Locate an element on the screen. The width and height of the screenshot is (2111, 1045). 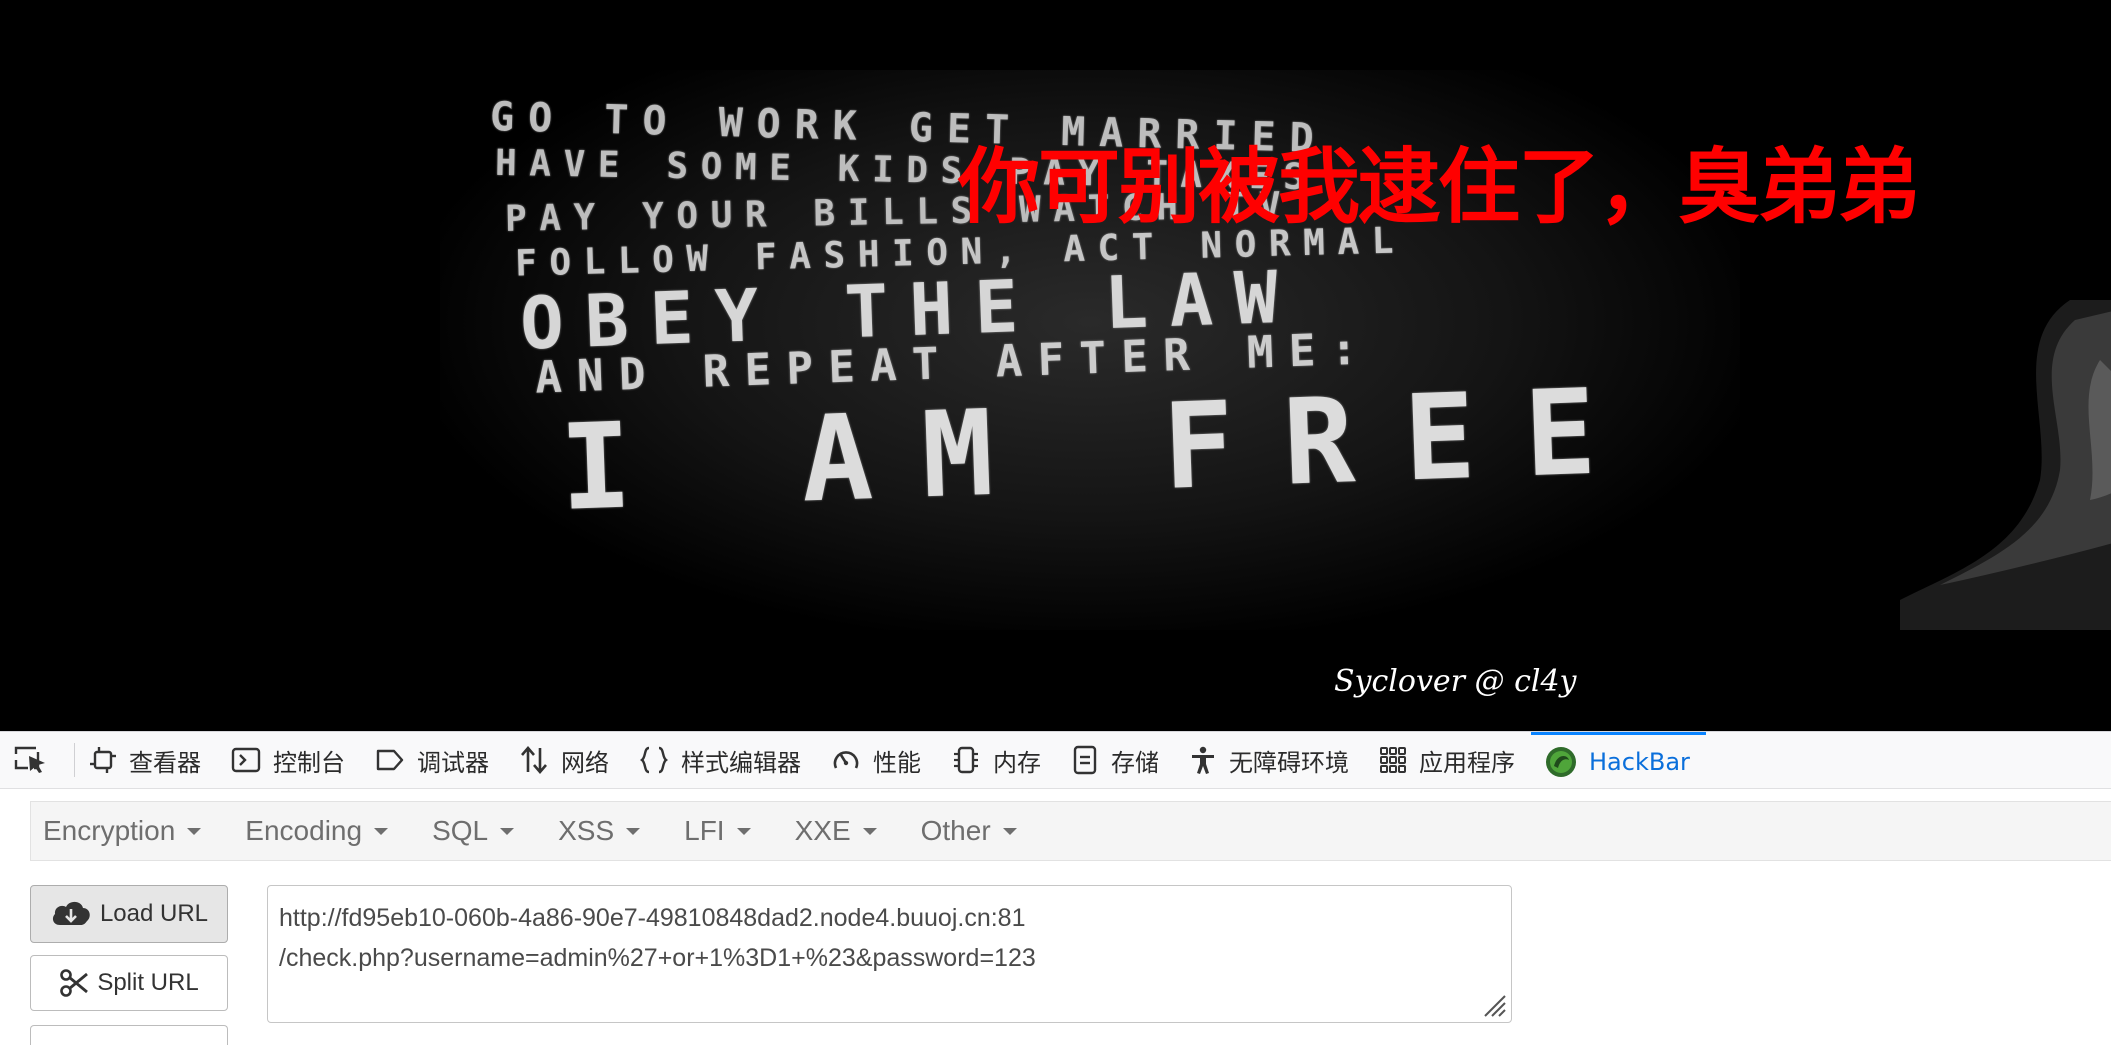
split-url-button: Split URL is located at coordinates (129, 983).